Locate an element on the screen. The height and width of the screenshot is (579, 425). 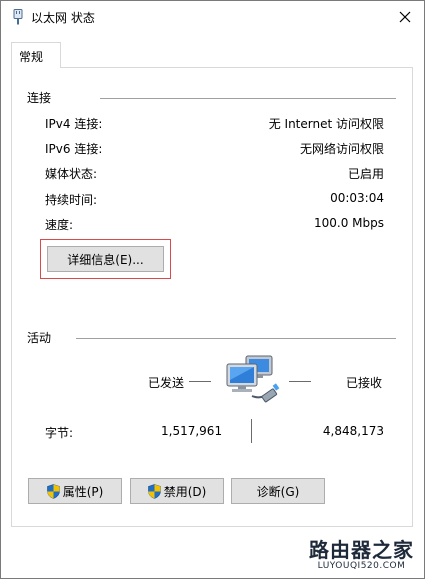
network-computers-icon is located at coordinates (253, 379).